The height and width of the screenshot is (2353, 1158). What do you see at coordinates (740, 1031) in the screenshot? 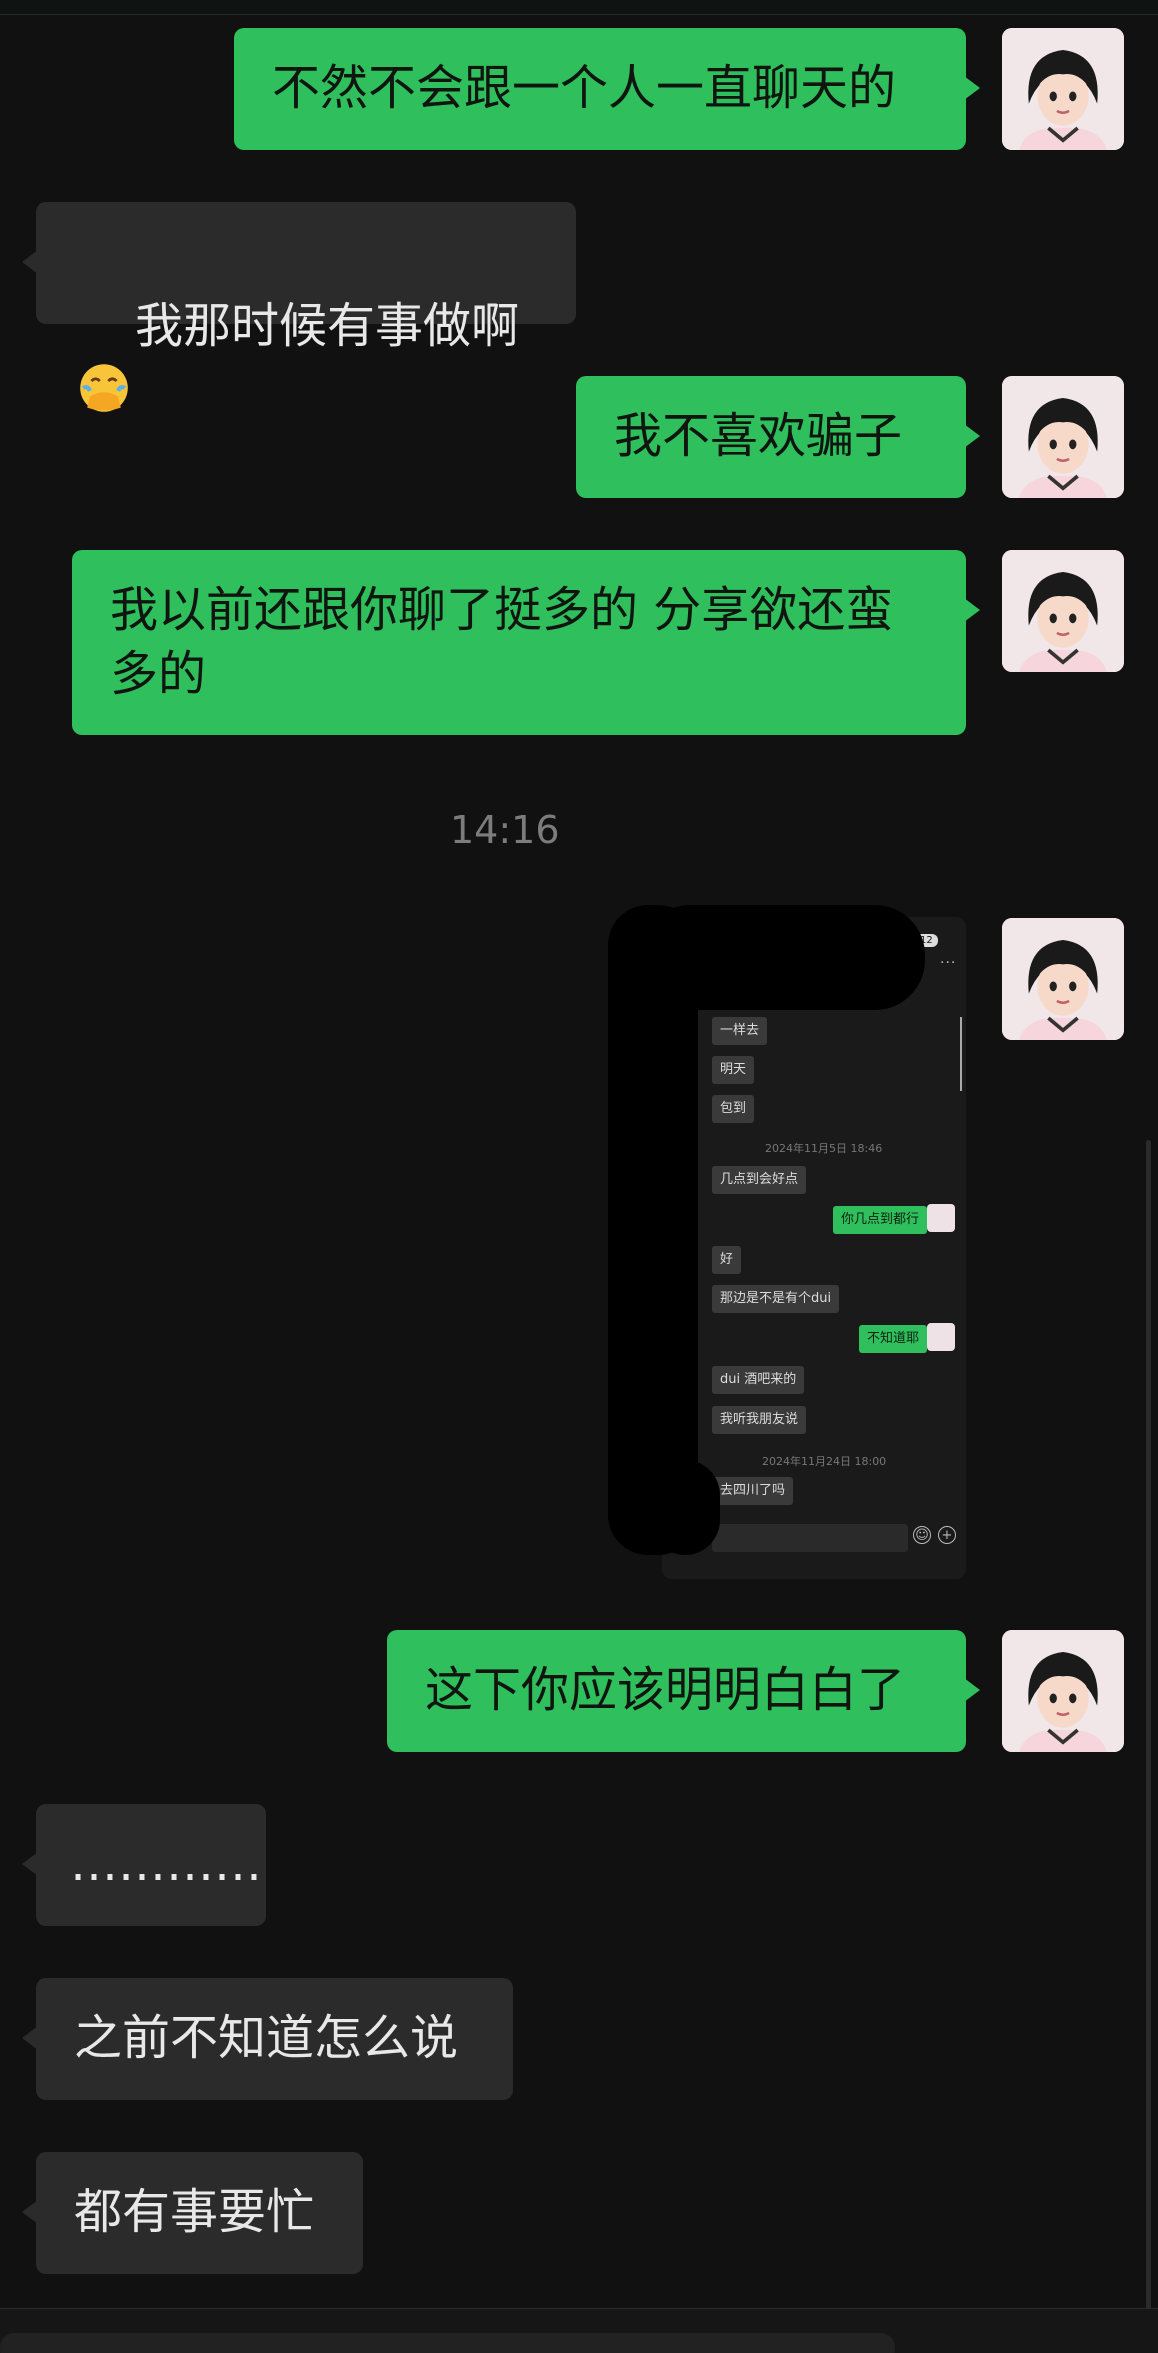
I see `mini-message: 一样去` at bounding box center [740, 1031].